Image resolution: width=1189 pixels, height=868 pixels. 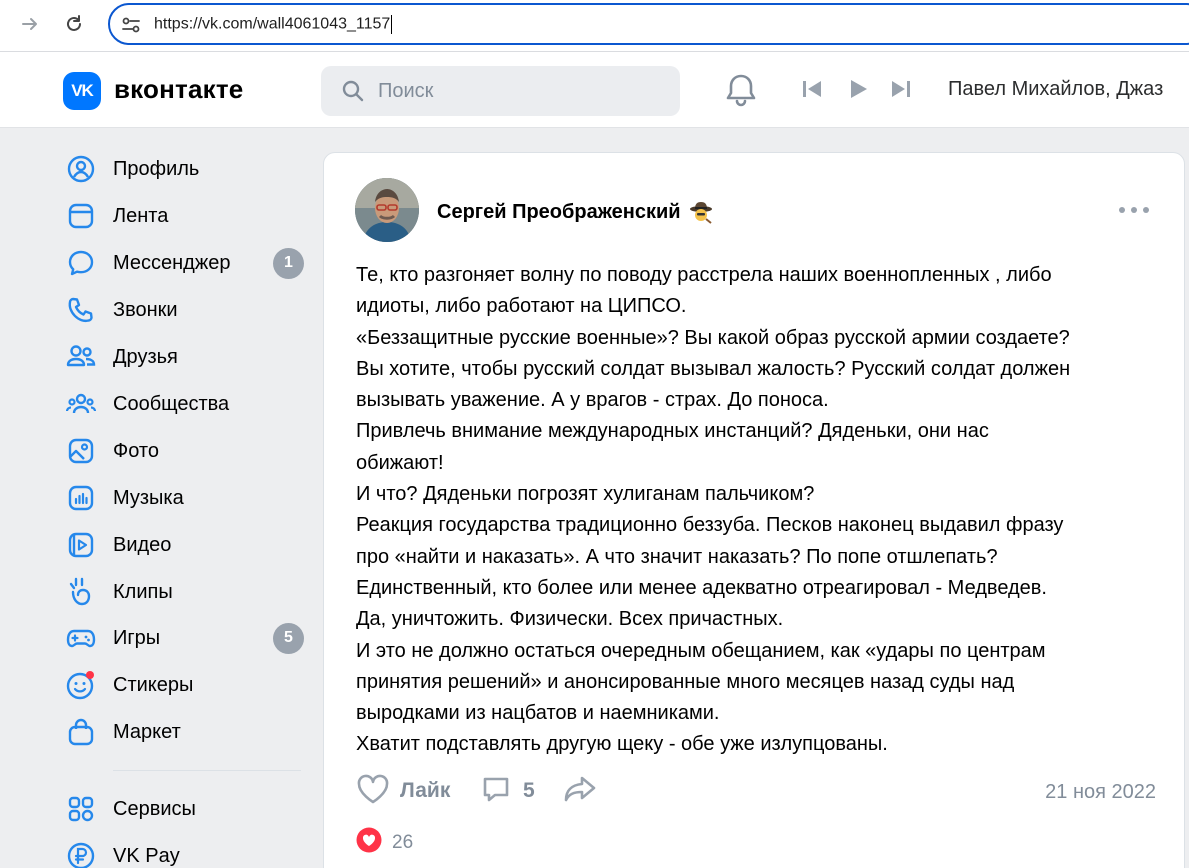 I want to click on author-avatar, so click(x=387, y=210).